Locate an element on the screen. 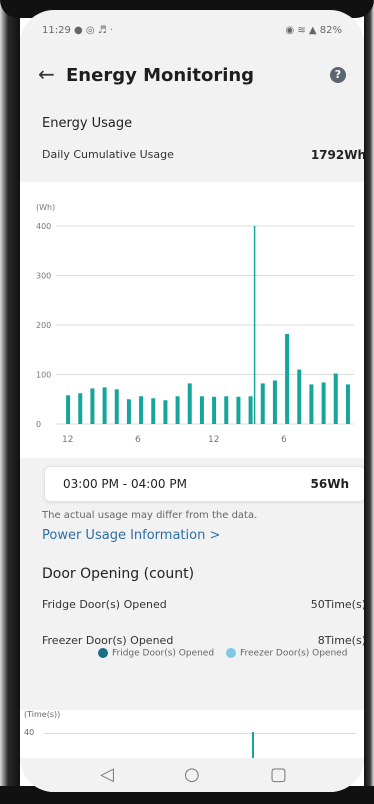 Image resolution: width=374 pixels, height=804 pixels. power-usage-info-link: Power Usage Information > is located at coordinates (131, 535).